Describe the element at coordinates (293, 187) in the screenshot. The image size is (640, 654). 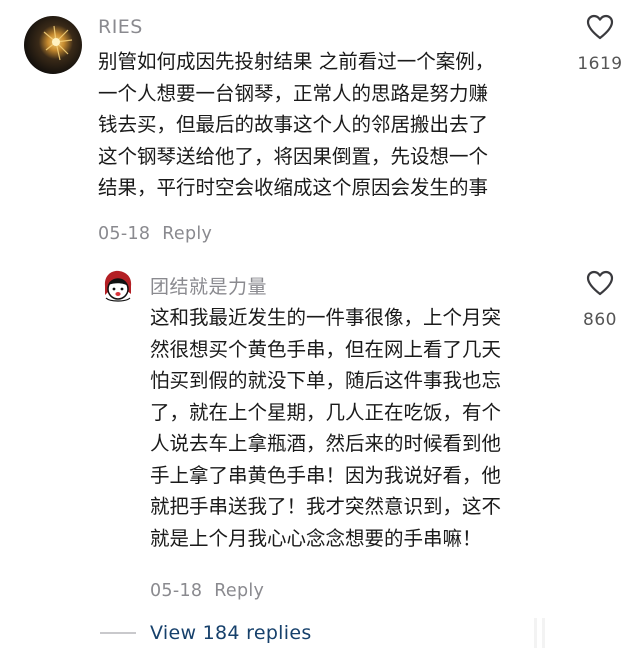
I see `comment-line: 结果，平行时空会收缩成这个原因会发生的事` at that location.